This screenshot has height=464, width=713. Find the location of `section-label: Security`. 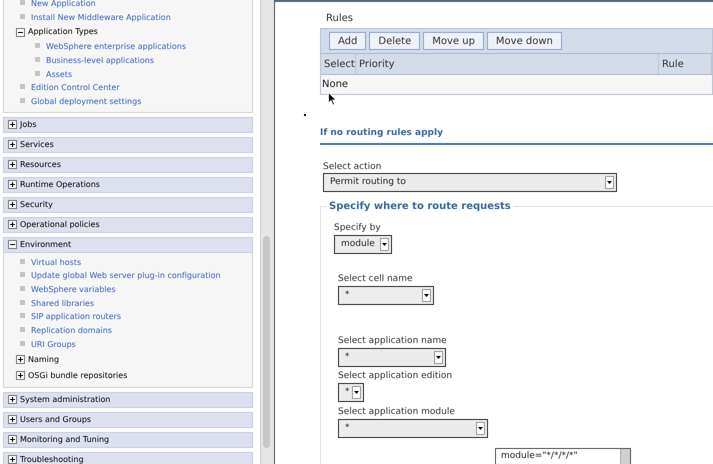

section-label: Security is located at coordinates (36, 204).